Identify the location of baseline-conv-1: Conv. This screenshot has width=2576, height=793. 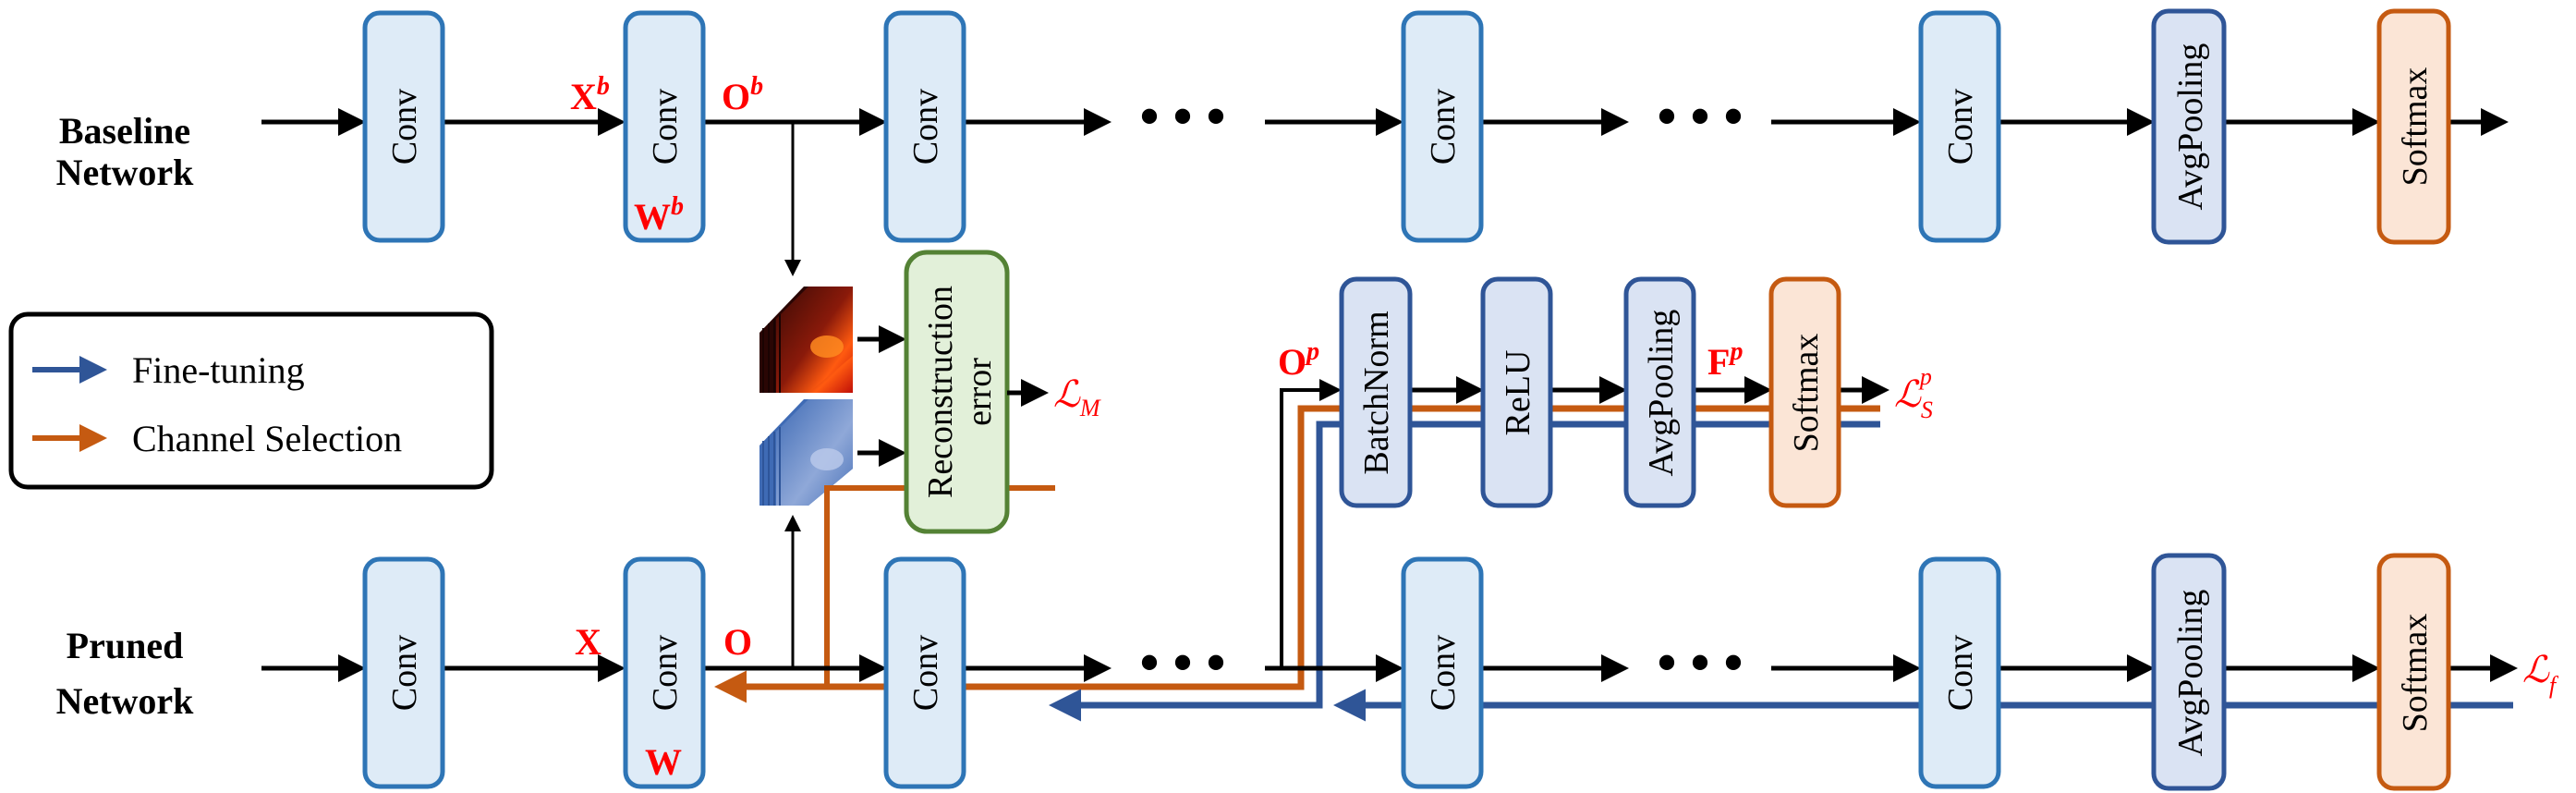
(403, 127).